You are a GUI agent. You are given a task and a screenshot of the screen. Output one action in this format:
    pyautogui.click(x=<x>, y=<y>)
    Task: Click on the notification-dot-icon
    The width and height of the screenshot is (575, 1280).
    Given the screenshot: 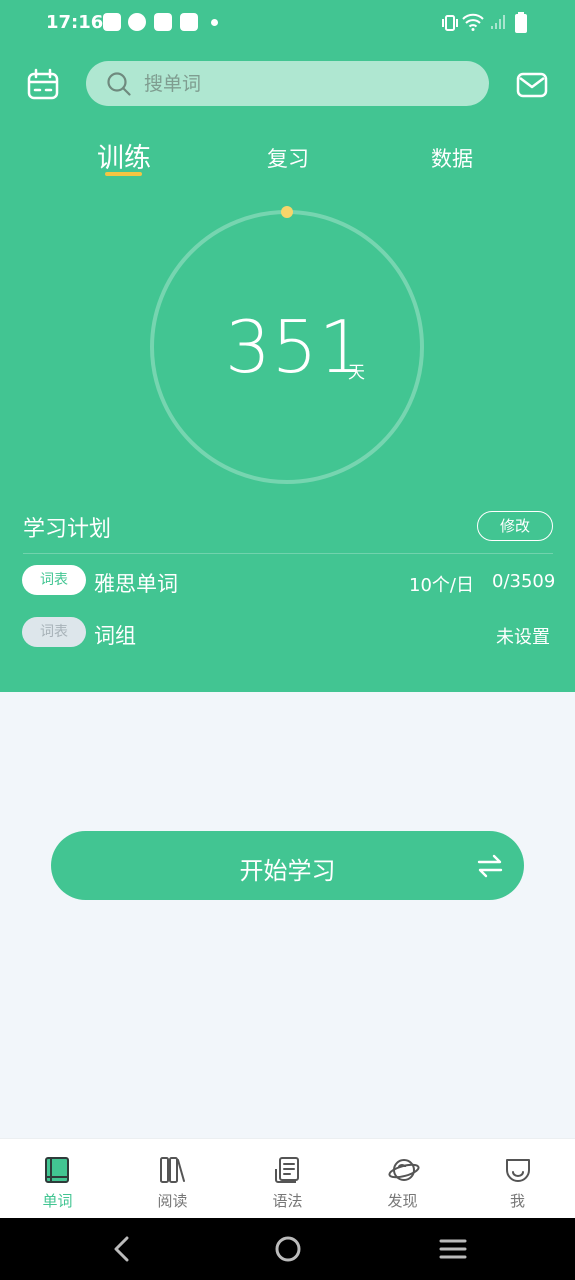 What is the action you would take?
    pyautogui.click(x=214, y=22)
    